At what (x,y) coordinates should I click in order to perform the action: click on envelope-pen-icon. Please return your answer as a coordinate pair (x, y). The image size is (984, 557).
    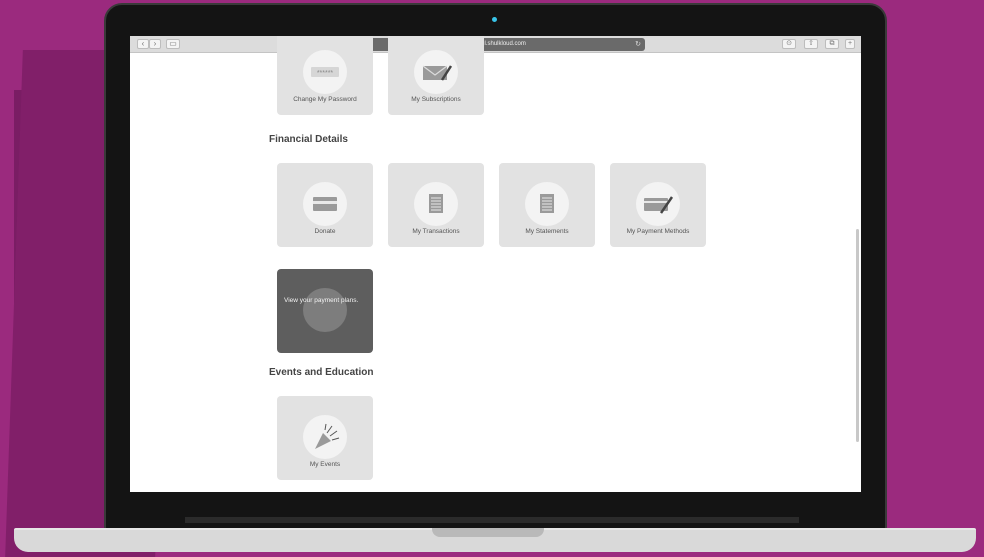
    Looking at the image, I should click on (437, 73).